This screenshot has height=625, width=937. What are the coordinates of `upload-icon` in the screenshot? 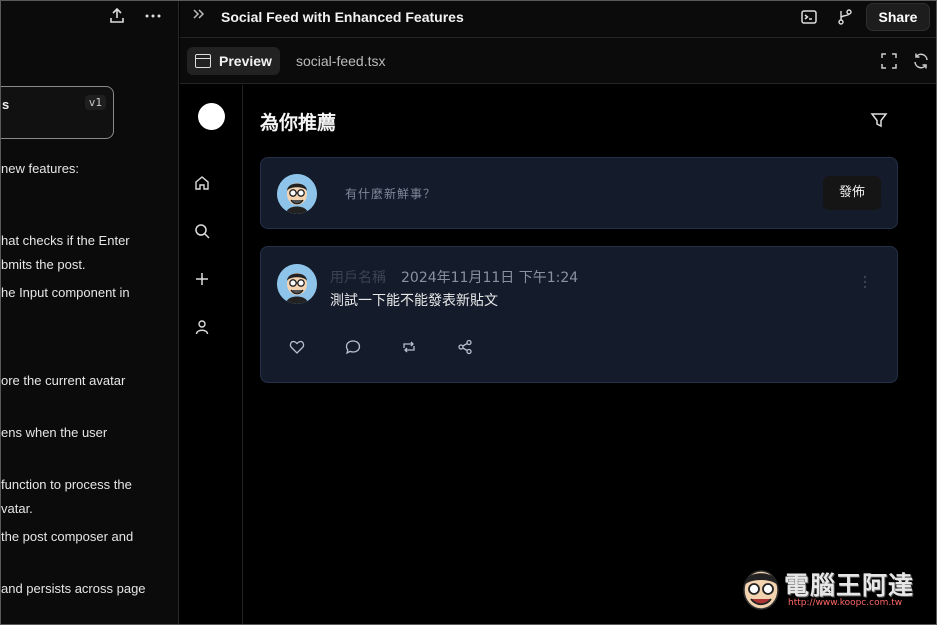 It's located at (117, 17).